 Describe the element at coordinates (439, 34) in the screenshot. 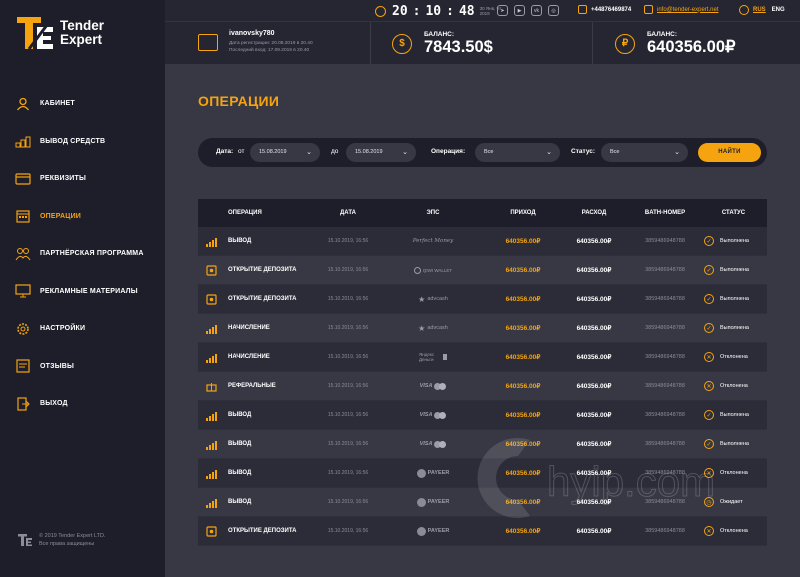

I see `balance-usd-label: БАЛАНС:` at that location.